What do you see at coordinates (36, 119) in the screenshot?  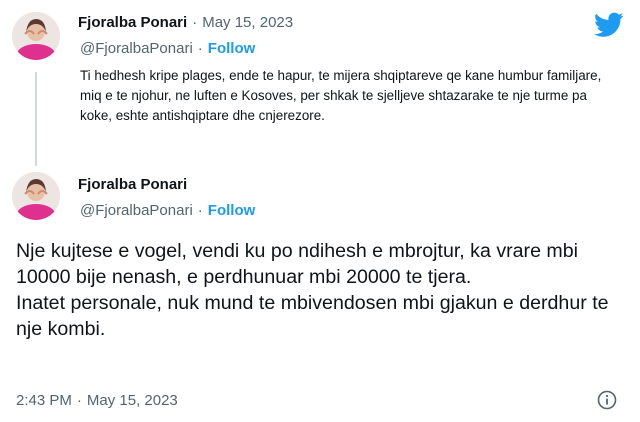 I see `thread-line` at bounding box center [36, 119].